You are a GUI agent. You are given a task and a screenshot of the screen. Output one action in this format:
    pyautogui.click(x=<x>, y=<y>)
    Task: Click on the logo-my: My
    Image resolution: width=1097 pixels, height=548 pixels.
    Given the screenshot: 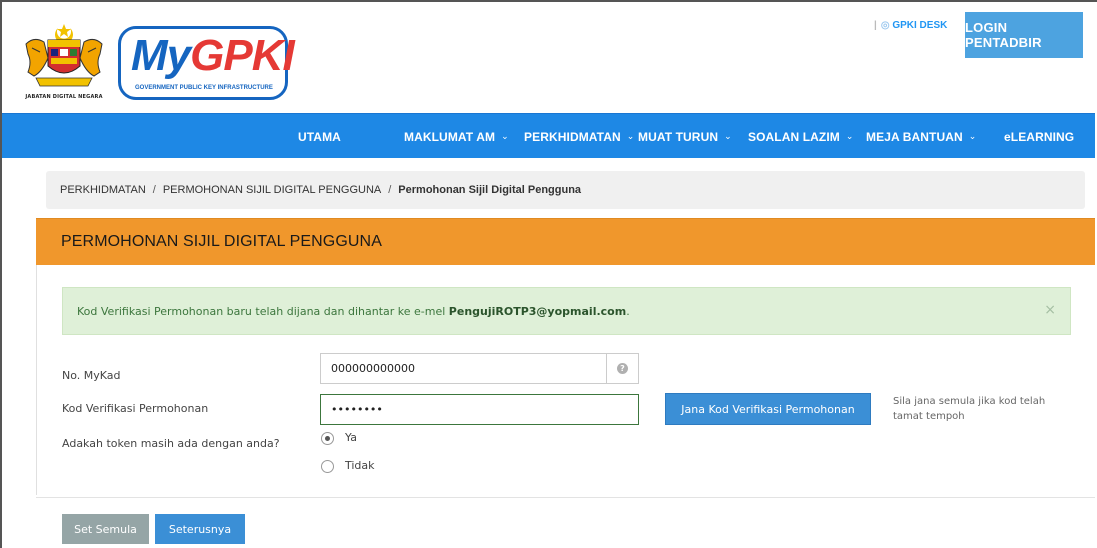 What is the action you would take?
    pyautogui.click(x=161, y=55)
    